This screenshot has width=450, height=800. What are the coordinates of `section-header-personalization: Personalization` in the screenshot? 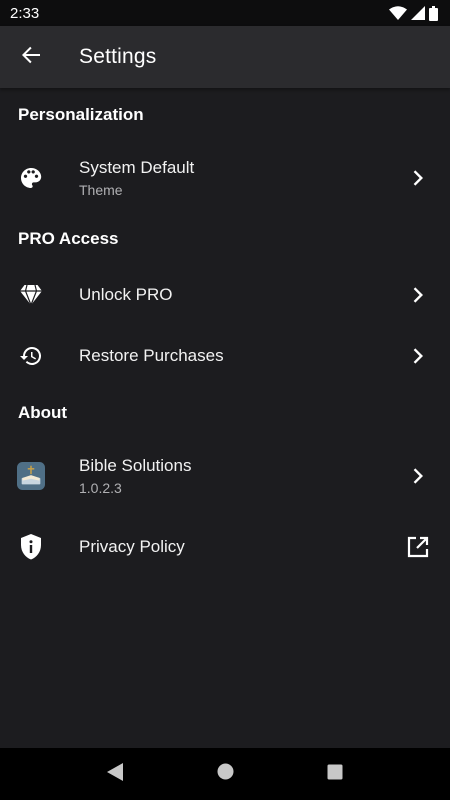 It's located at (81, 114).